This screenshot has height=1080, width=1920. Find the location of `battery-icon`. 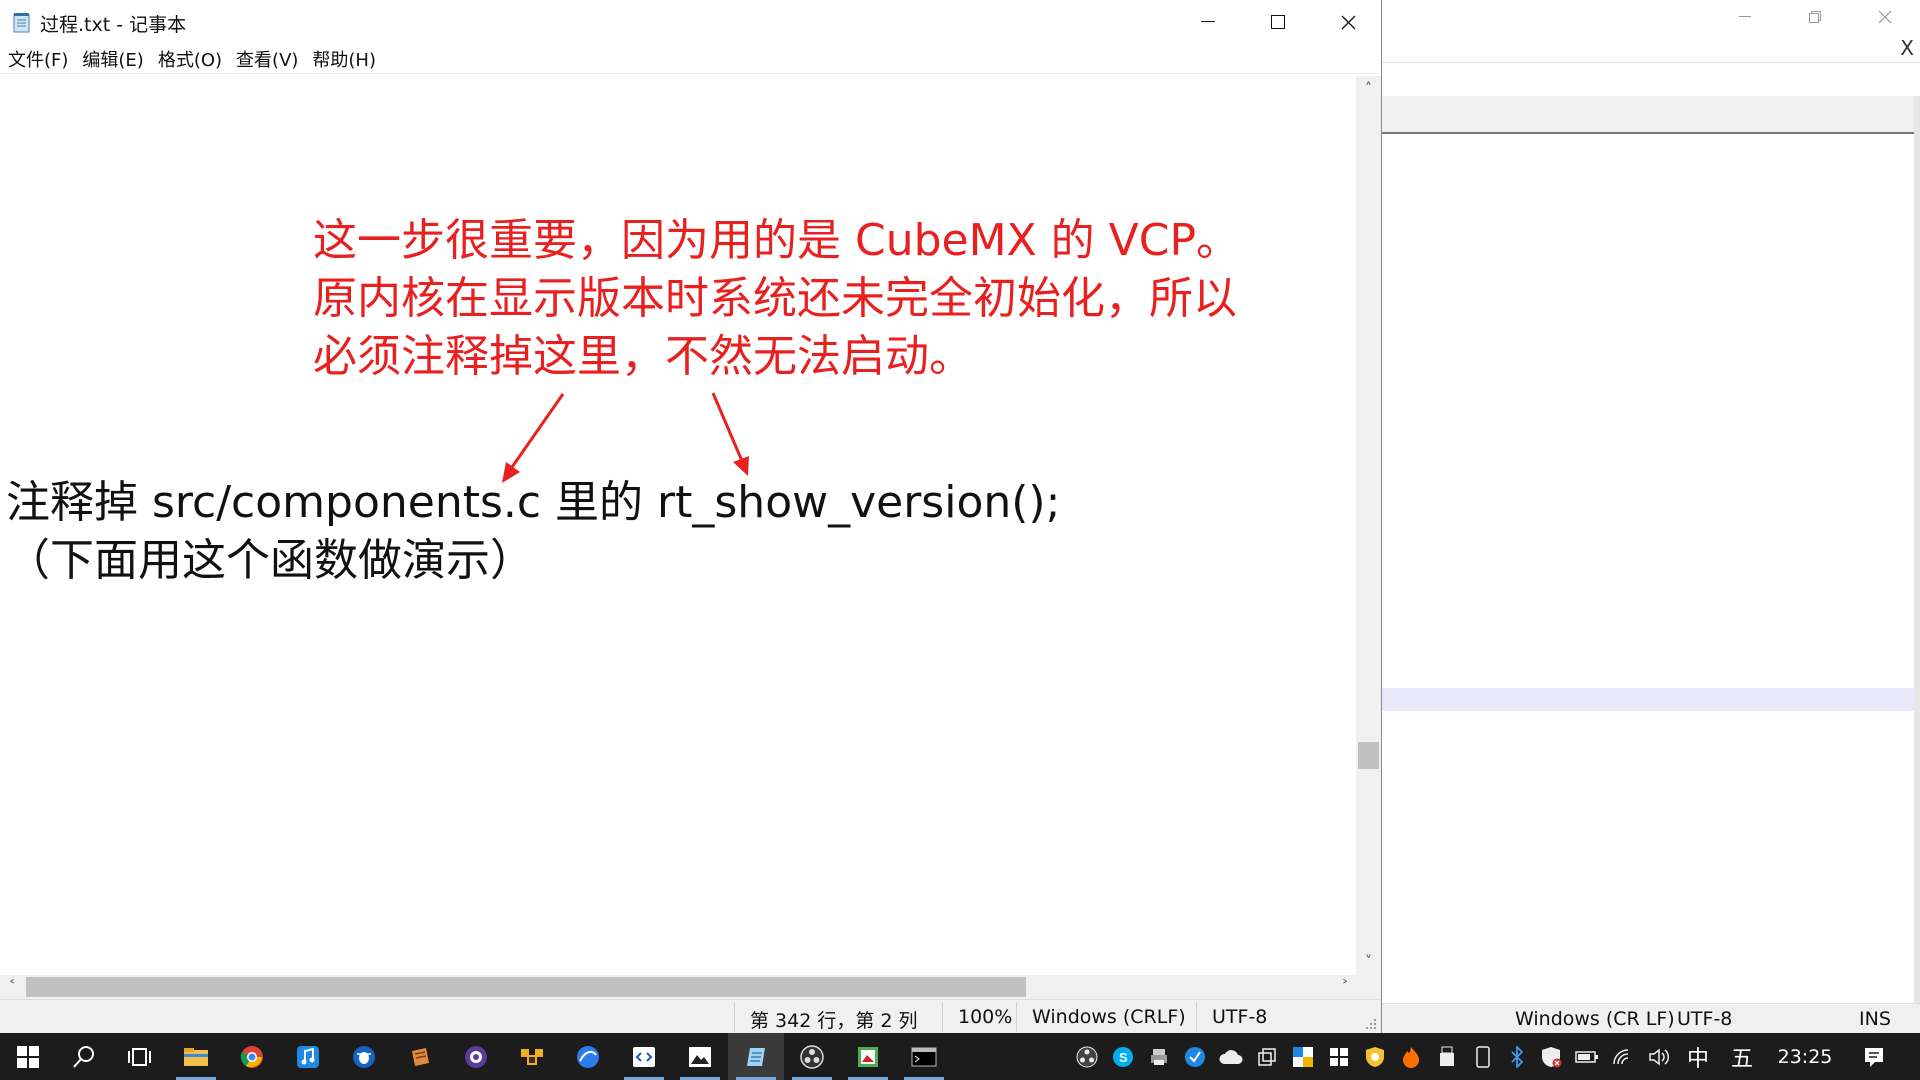

battery-icon is located at coordinates (1586, 1056).